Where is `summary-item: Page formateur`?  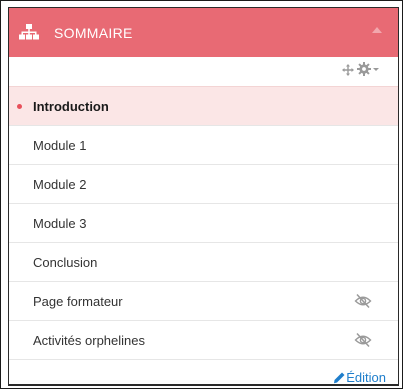 summary-item: Page formateur is located at coordinates (203, 300).